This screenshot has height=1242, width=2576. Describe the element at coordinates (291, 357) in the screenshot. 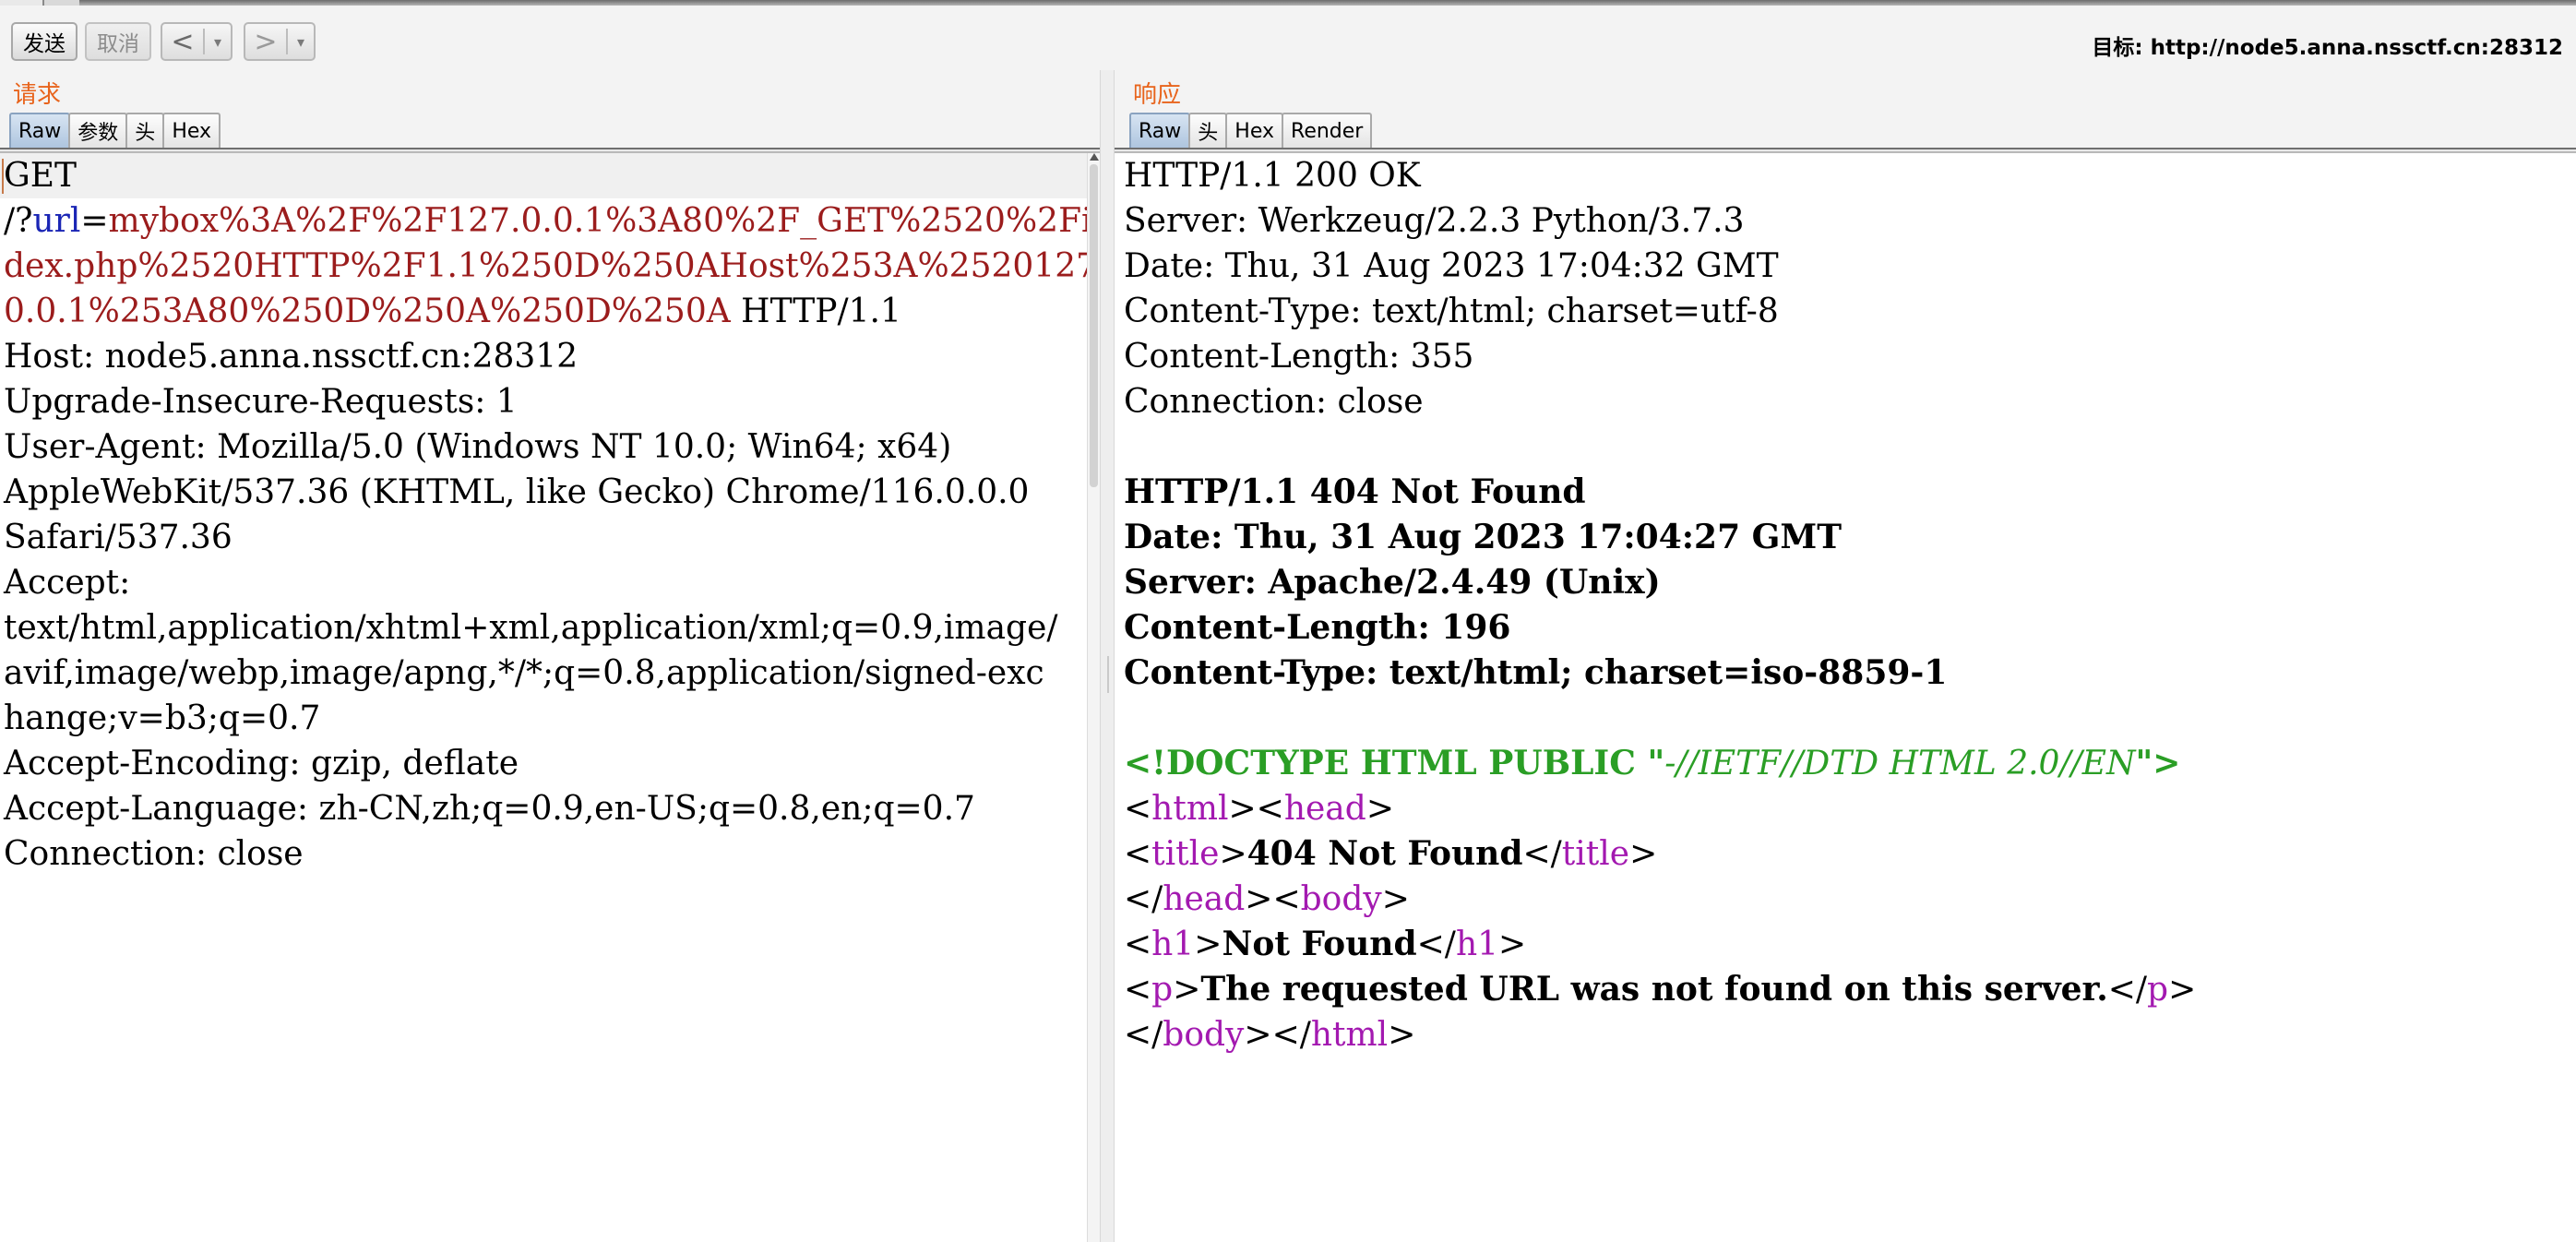

I see `request-header-line: Host: node5.anna.nssctf.cn:28312` at that location.